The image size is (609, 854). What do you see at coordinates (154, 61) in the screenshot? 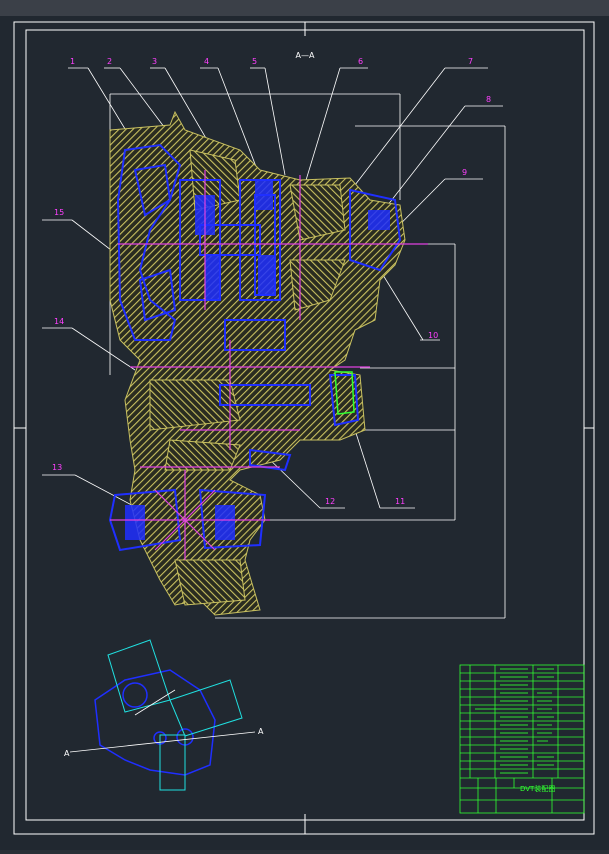
I see `part-label-3: 3` at bounding box center [154, 61].